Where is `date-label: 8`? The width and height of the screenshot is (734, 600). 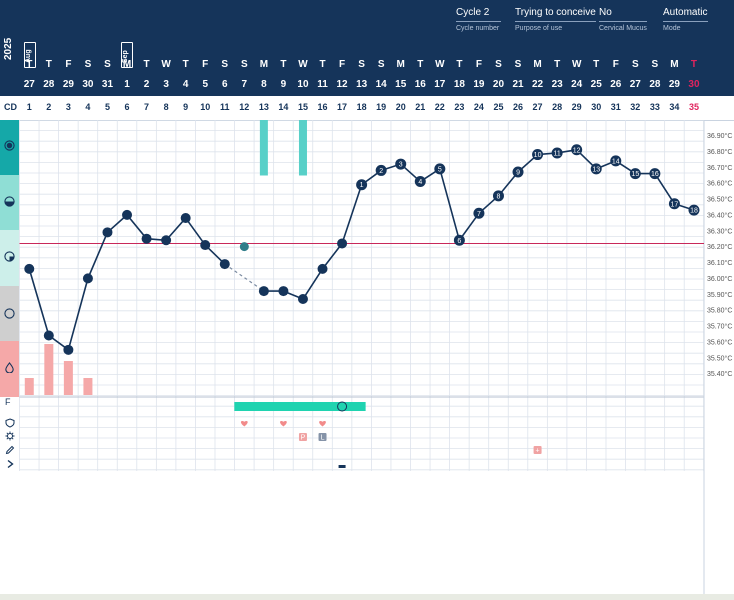 date-label: 8 is located at coordinates (264, 84).